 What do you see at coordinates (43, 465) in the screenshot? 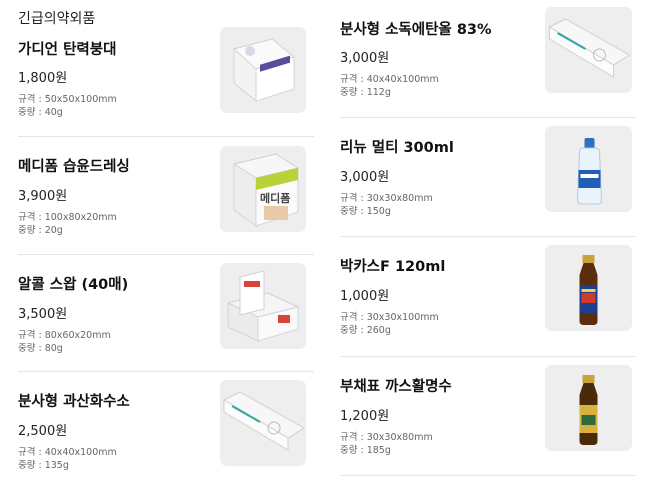
I see `product-weight: 중량 : 135g` at bounding box center [43, 465].